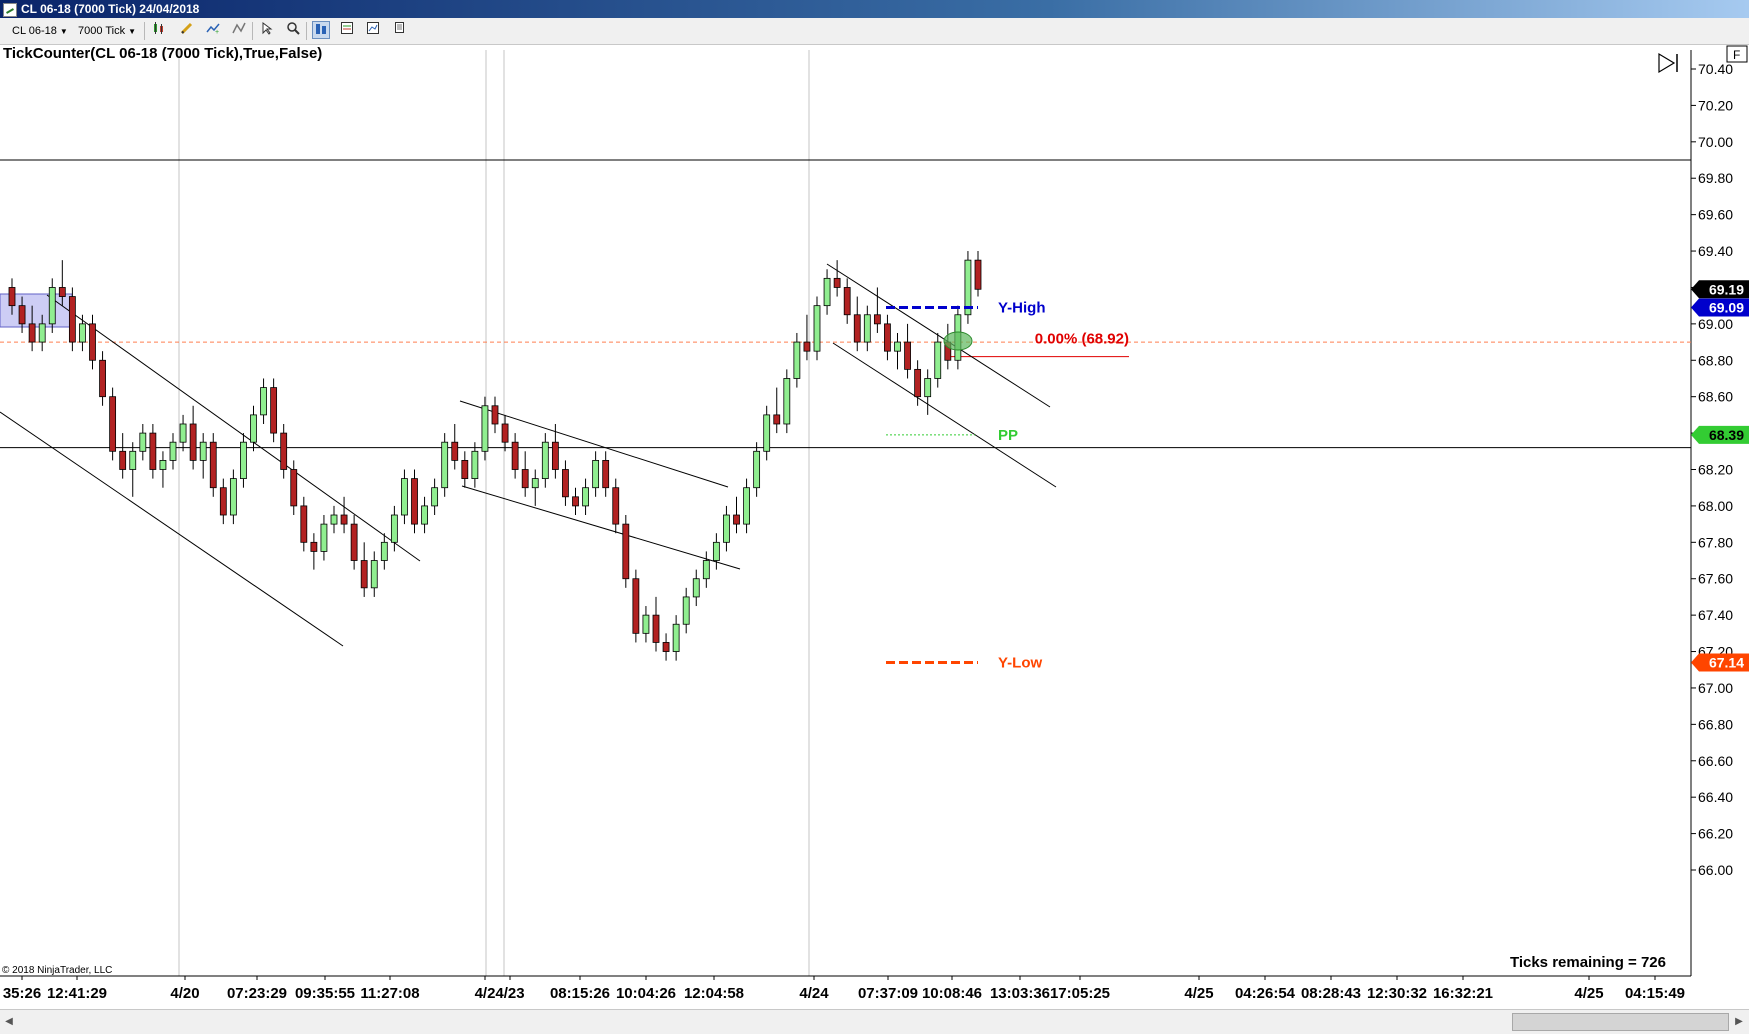  What do you see at coordinates (874, 1021) in the screenshot?
I see `horizontal-scrollbar: ◀ ▶` at bounding box center [874, 1021].